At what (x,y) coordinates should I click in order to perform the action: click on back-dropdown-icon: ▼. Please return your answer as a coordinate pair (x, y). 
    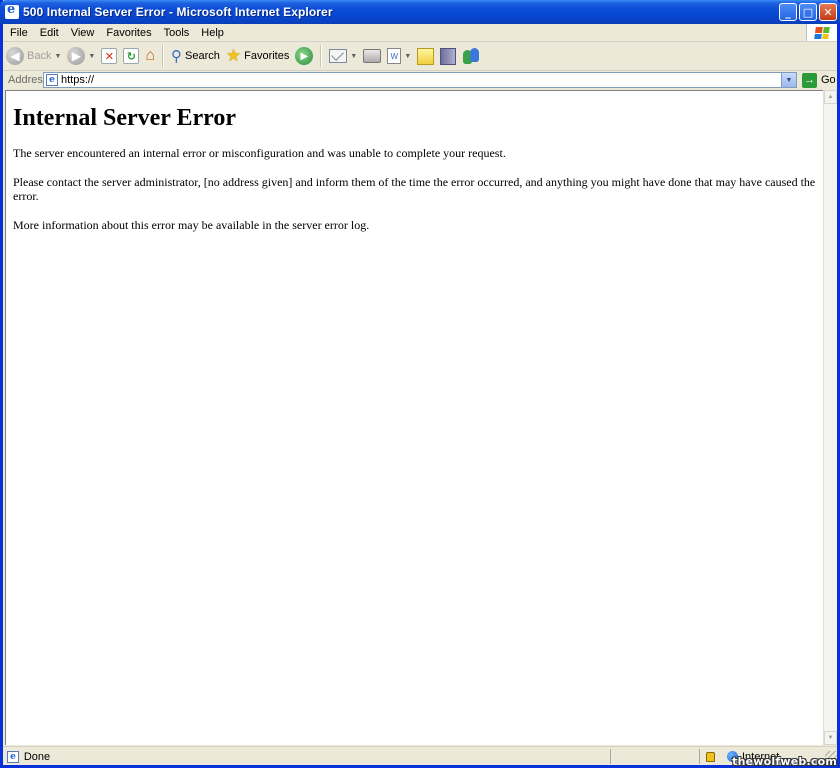
    Looking at the image, I should click on (57, 56).